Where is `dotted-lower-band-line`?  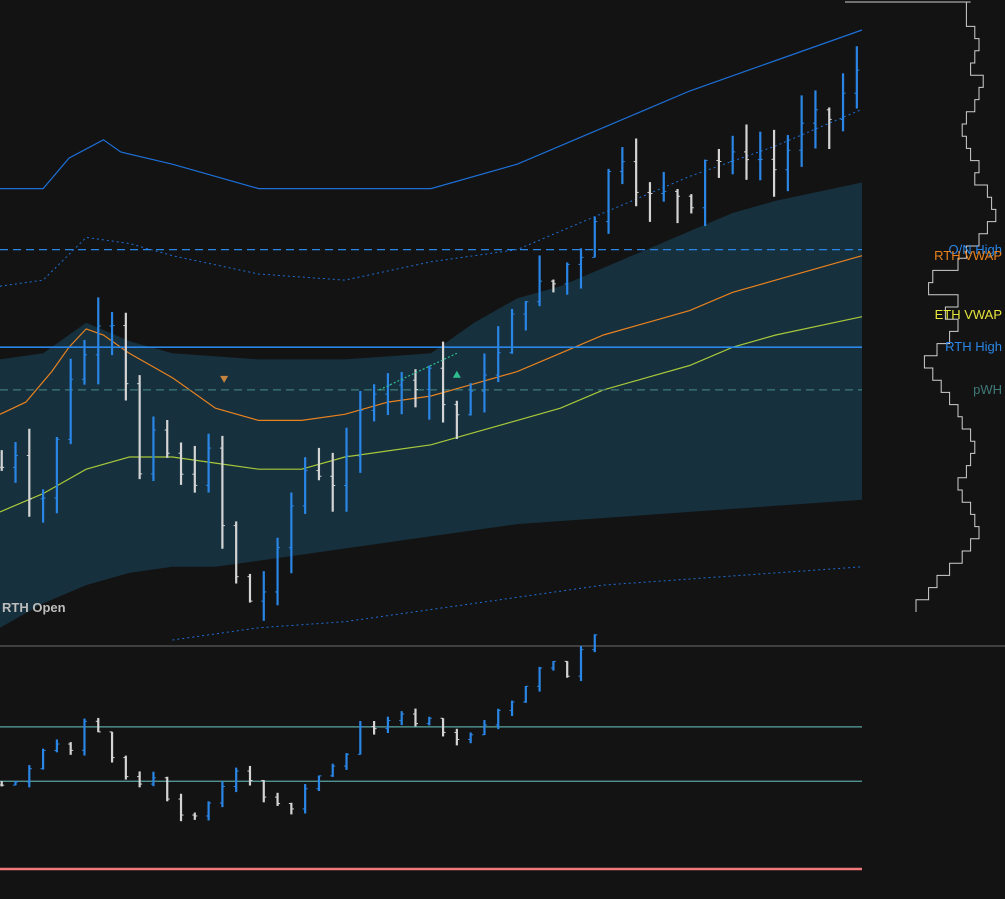
dotted-lower-band-line is located at coordinates (517, 603).